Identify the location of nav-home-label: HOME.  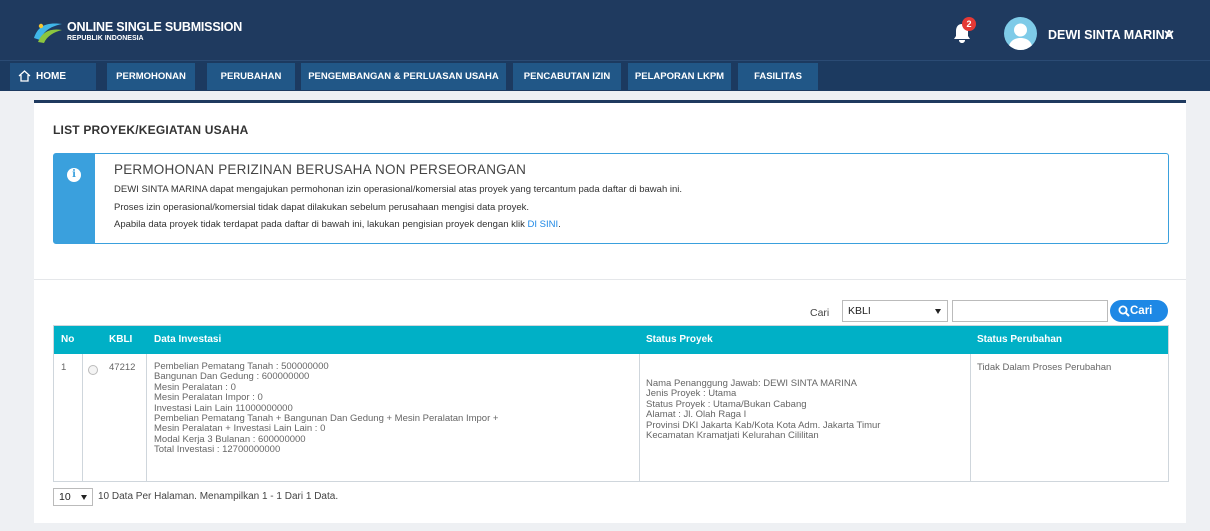
(51, 76).